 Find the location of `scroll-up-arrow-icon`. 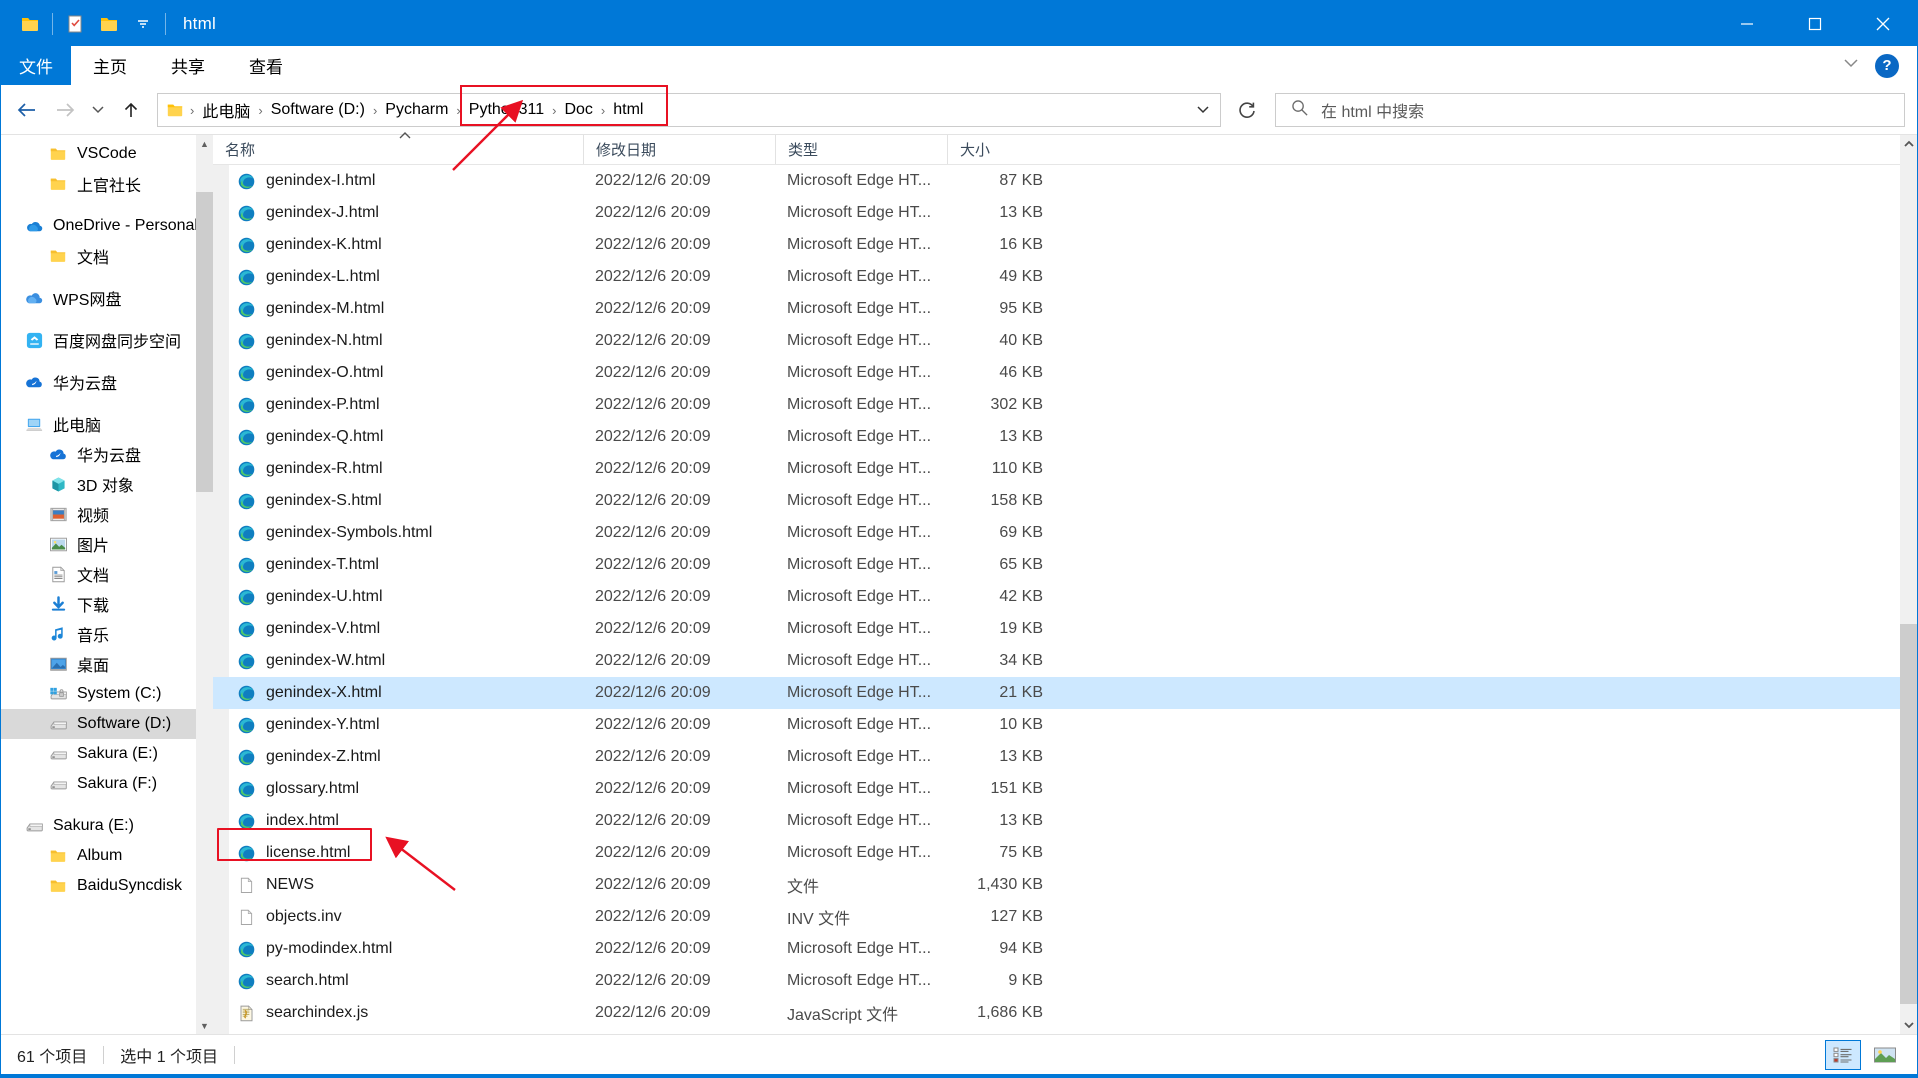

scroll-up-arrow-icon is located at coordinates (1908, 143).